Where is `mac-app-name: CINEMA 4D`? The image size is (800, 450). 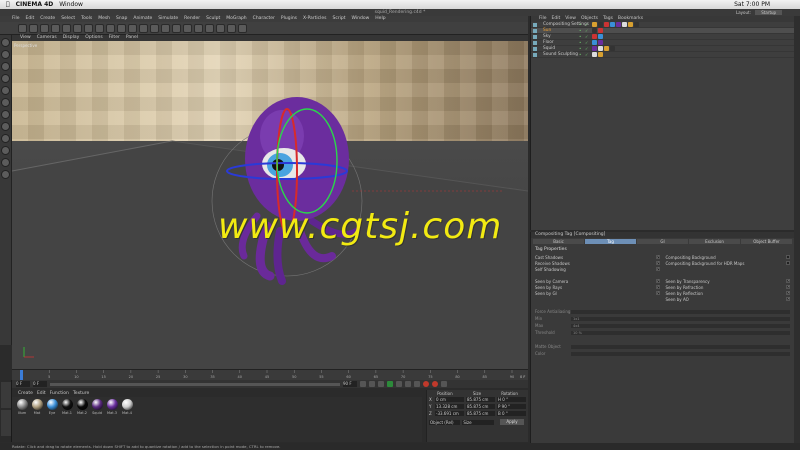
mac-app-name: CINEMA 4D is located at coordinates (35, 4).